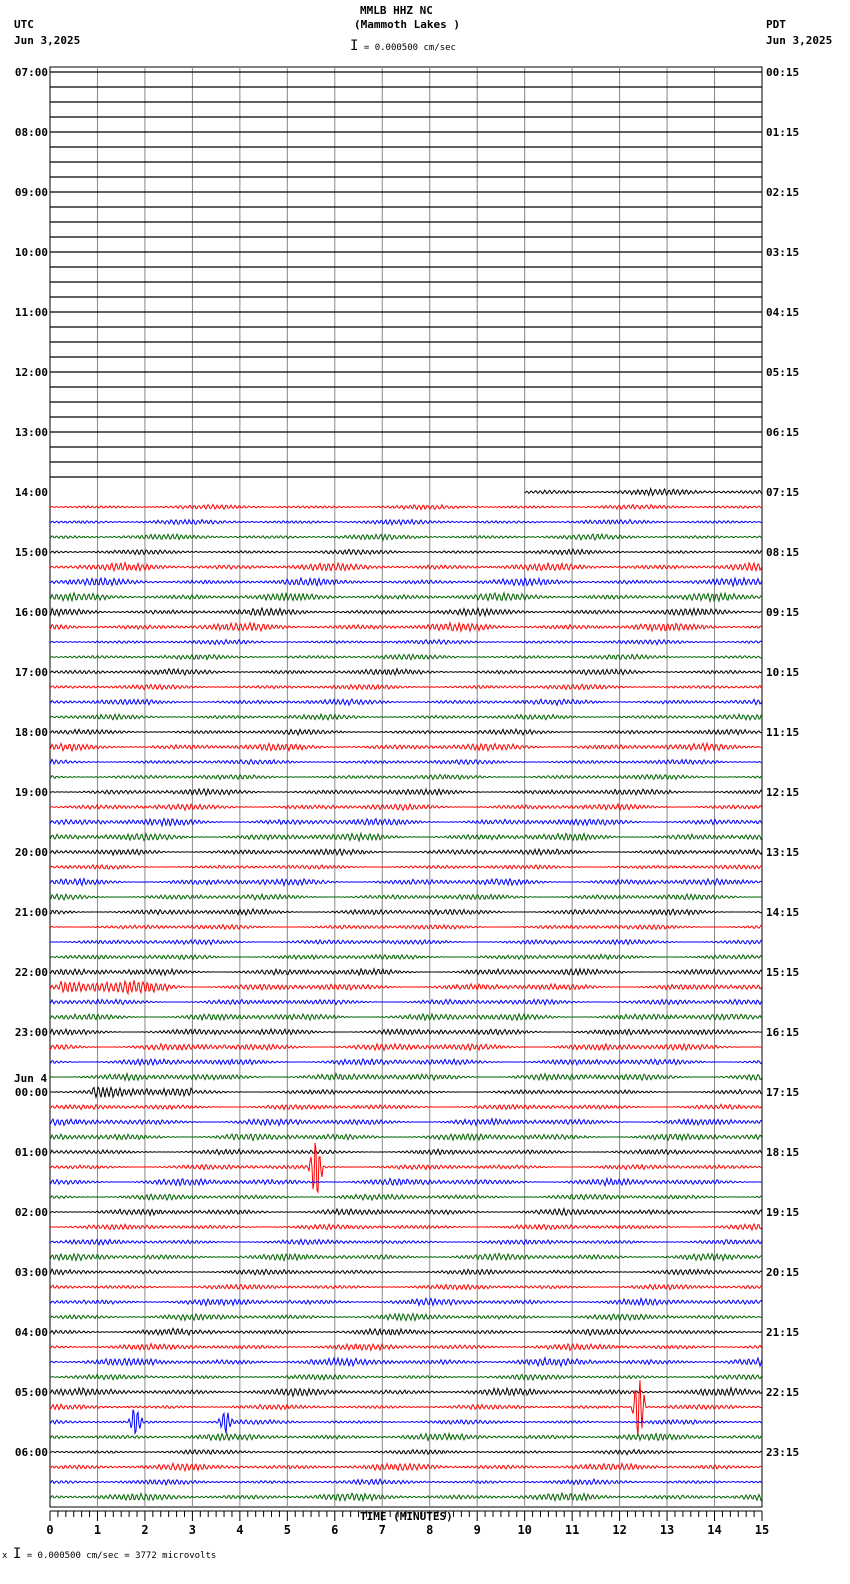 The height and width of the screenshot is (1584, 850). Describe the element at coordinates (782, 252) in the screenshot. I see `right-hour-label: 03:15` at that location.